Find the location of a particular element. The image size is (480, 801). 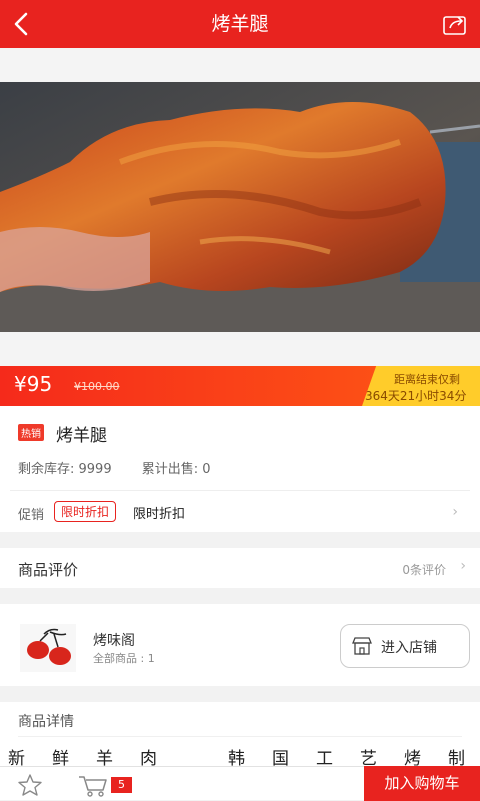

cart-count-badge: 5 is located at coordinates (121, 785).